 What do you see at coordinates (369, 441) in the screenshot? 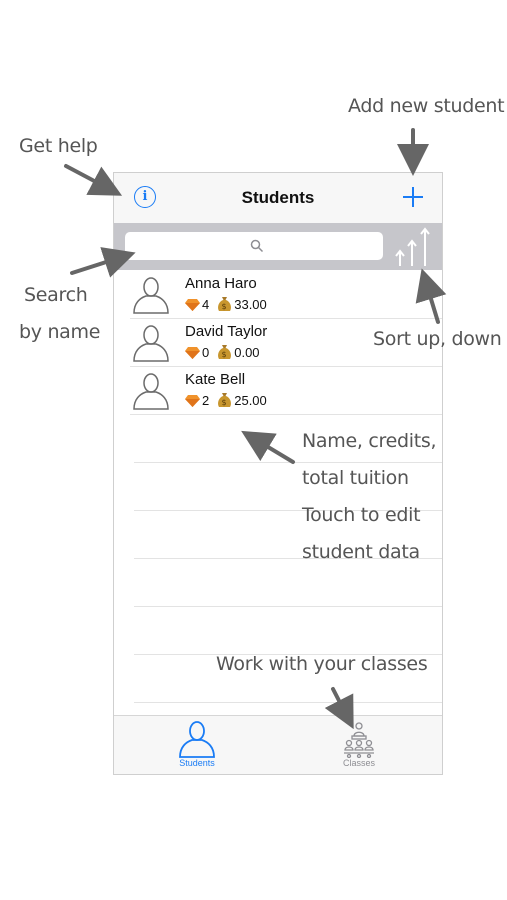
I see `annotation-row-line1: Name, credits,` at bounding box center [369, 441].